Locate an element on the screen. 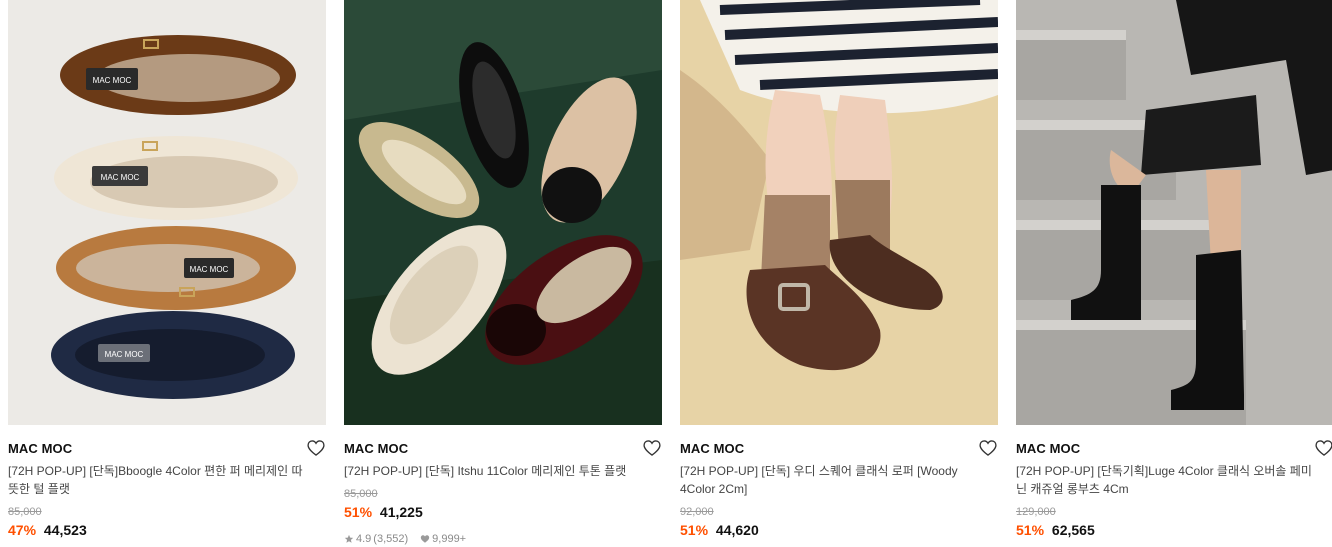 Image resolution: width=1332 pixels, height=547 pixels. heart-filled-icon is located at coordinates (425, 539).